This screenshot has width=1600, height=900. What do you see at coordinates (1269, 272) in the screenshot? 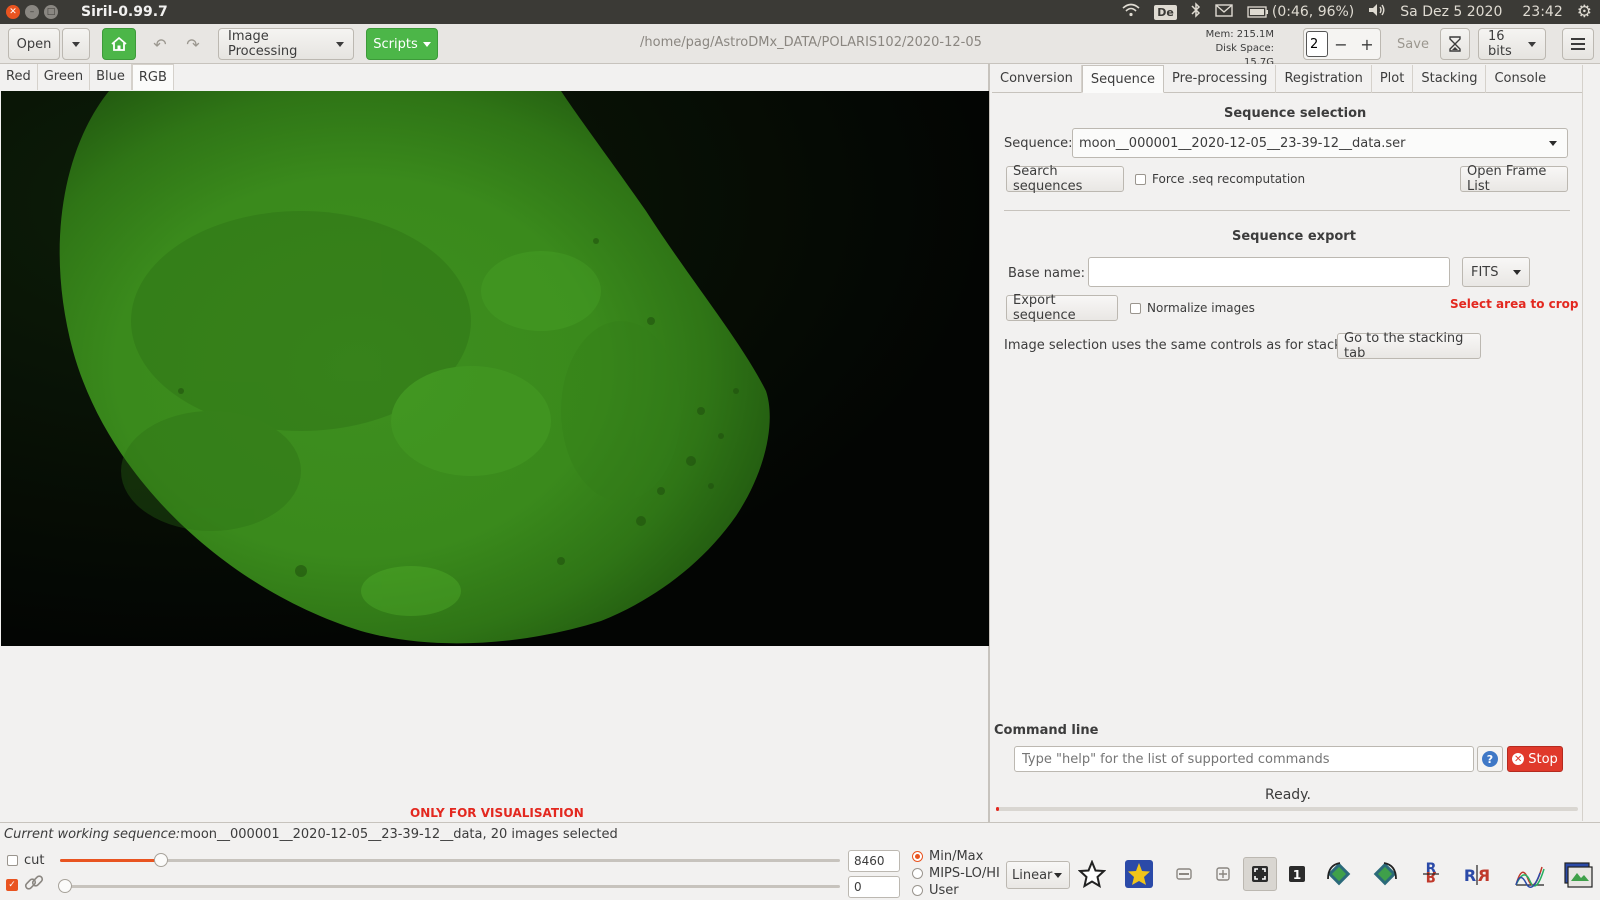
I see `base-name-input` at bounding box center [1269, 272].